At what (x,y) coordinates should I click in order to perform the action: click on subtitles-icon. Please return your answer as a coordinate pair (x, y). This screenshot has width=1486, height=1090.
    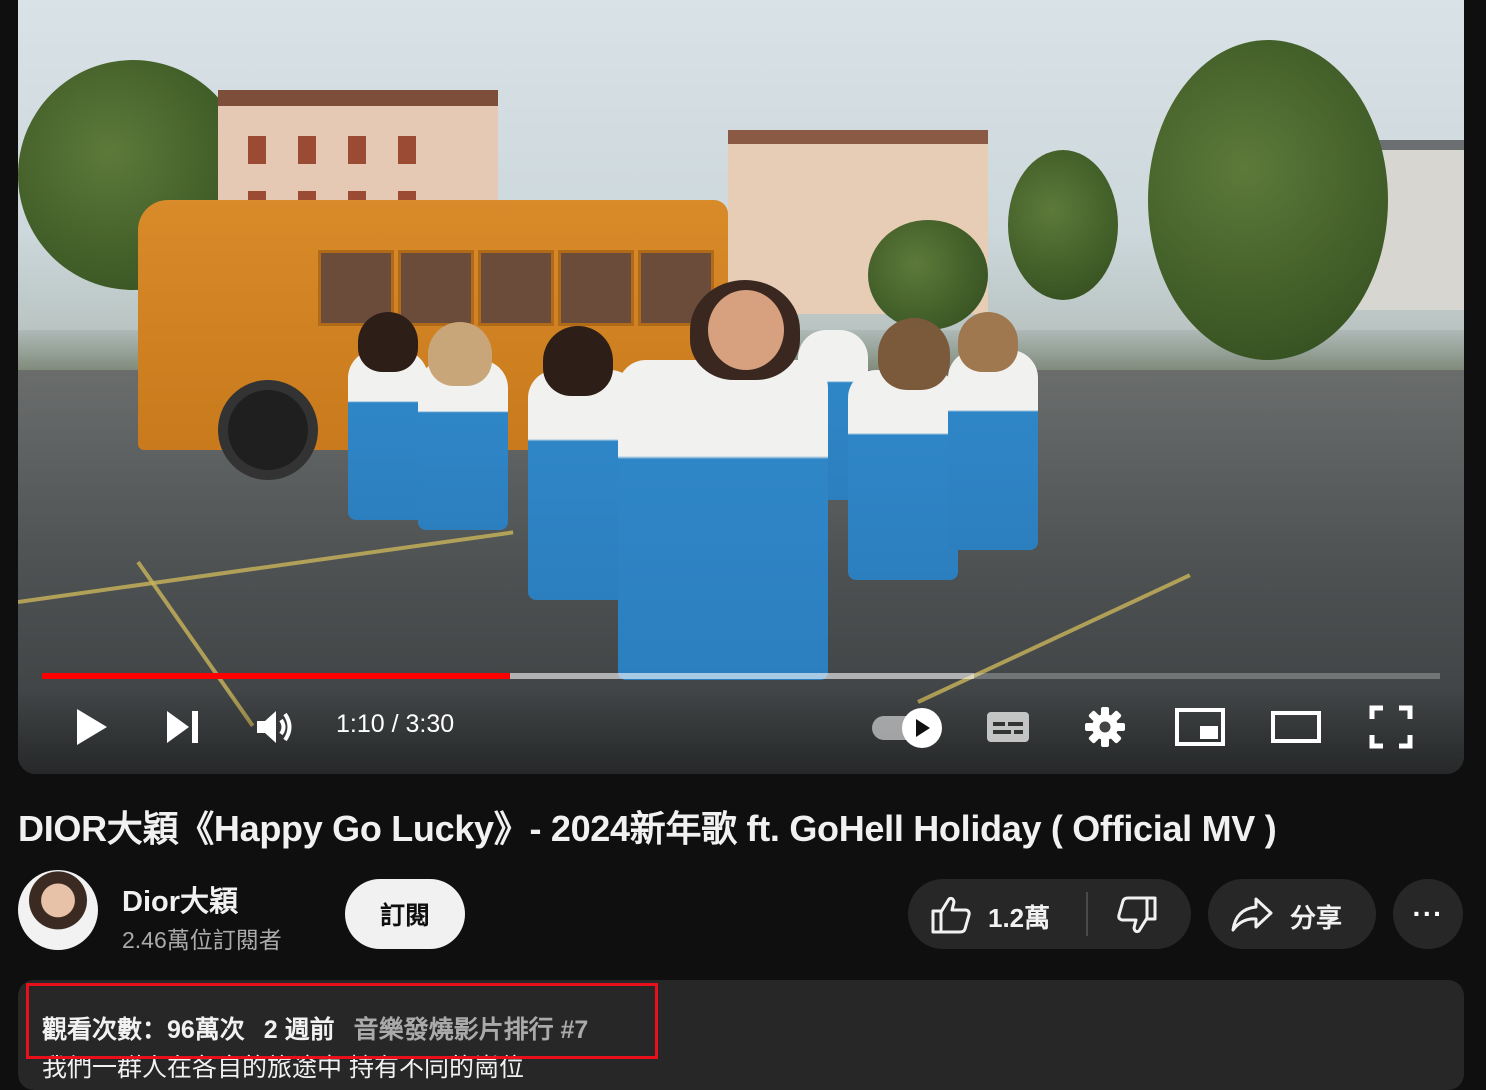
    Looking at the image, I should click on (1008, 727).